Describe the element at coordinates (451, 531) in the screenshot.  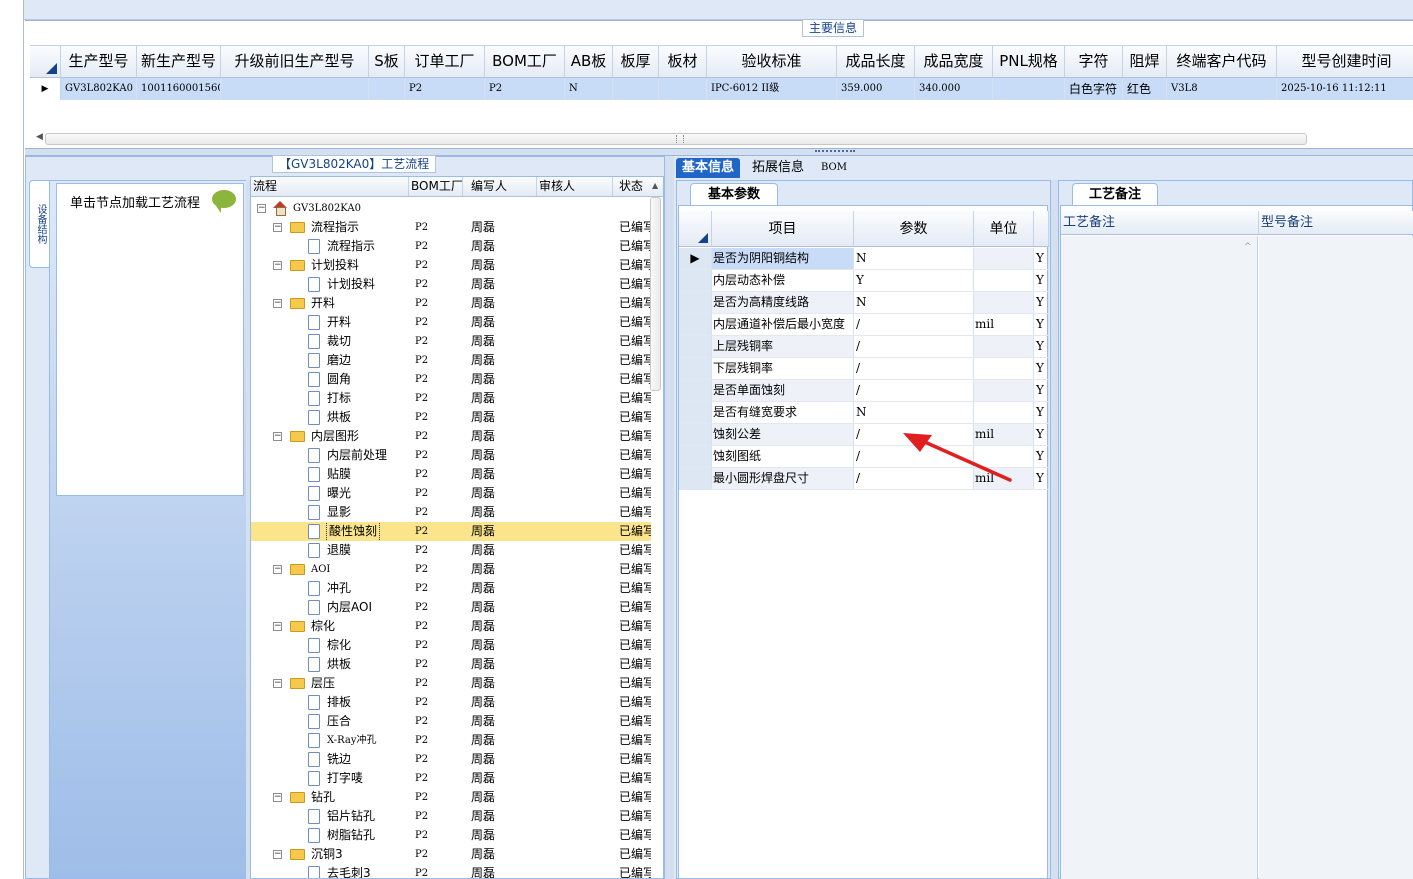
I see `tree-row: 酸性蚀刻 P2 周磊 已编写` at that location.